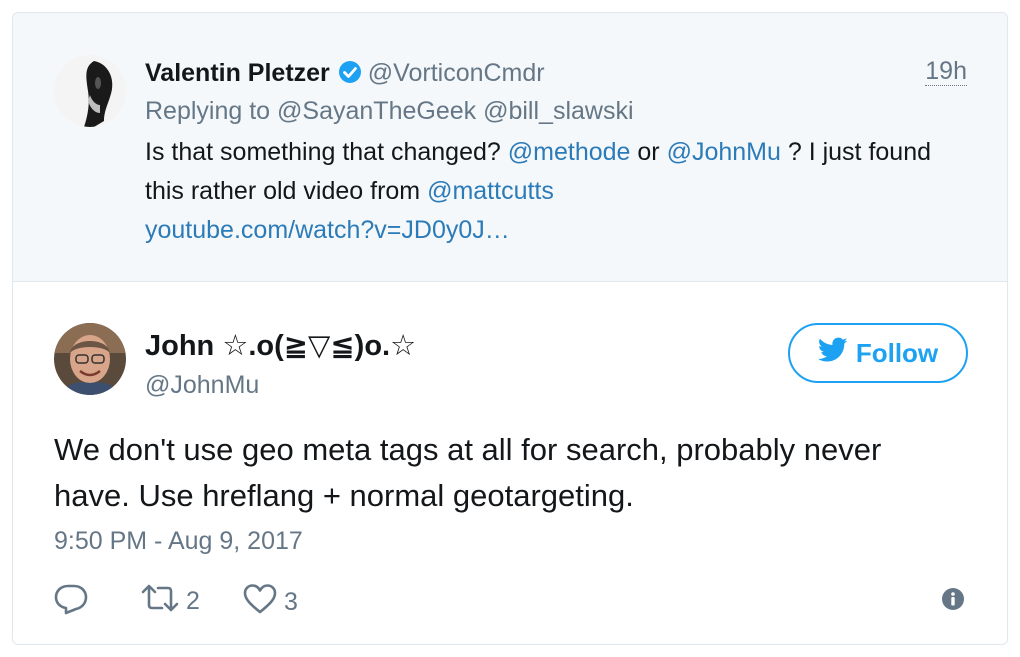  I want to click on author-handle: @JohnMu, so click(202, 385).